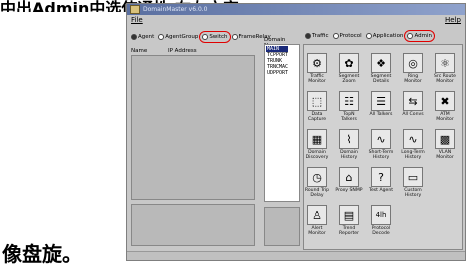 The image size is (466, 267). I want to click on tool-category-radio-group: Traffic Protocol Application Admin, so click(370, 36).